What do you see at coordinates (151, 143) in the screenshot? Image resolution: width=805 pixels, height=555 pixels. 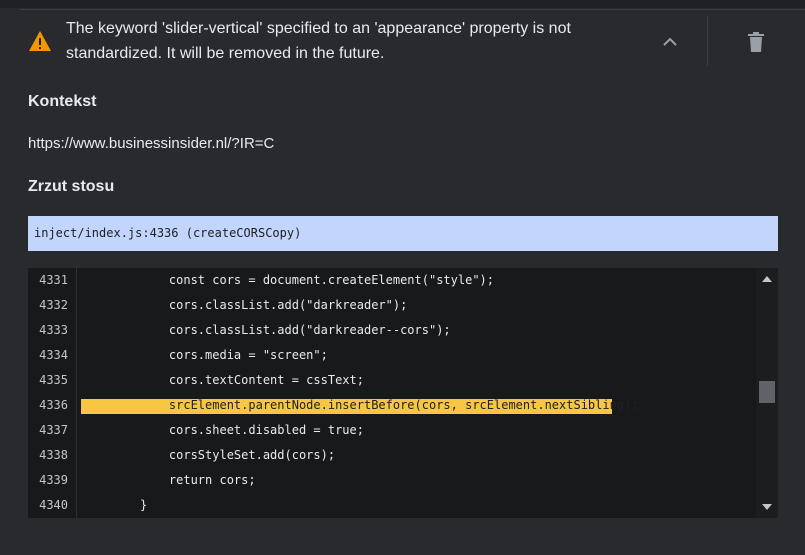 I see `context-url: https://www.businessinsider.nl/?IR=C` at bounding box center [151, 143].